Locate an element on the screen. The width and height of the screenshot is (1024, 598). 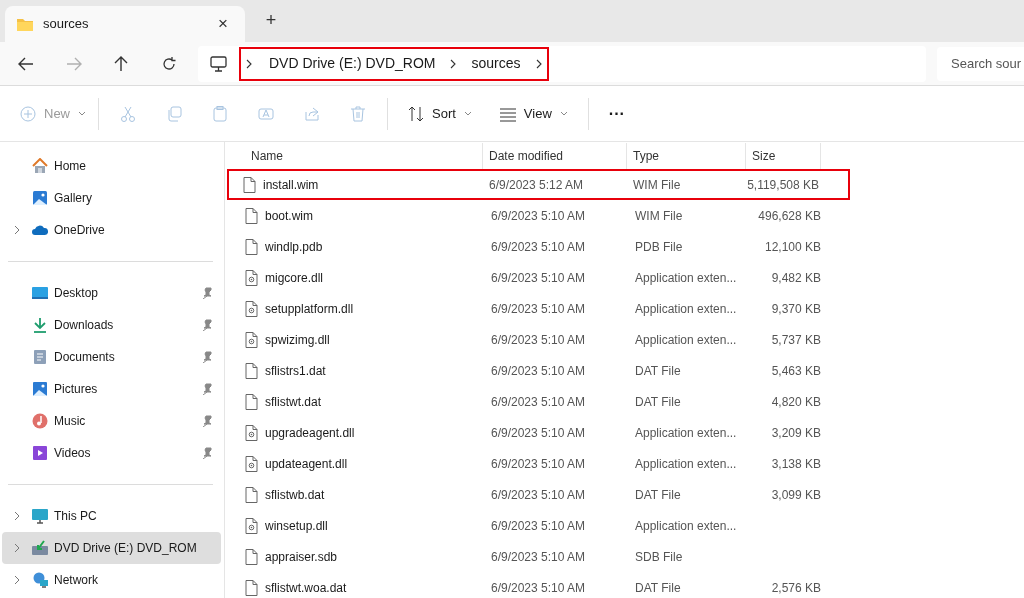
sidebar-item: Music is located at coordinates (111, 421).